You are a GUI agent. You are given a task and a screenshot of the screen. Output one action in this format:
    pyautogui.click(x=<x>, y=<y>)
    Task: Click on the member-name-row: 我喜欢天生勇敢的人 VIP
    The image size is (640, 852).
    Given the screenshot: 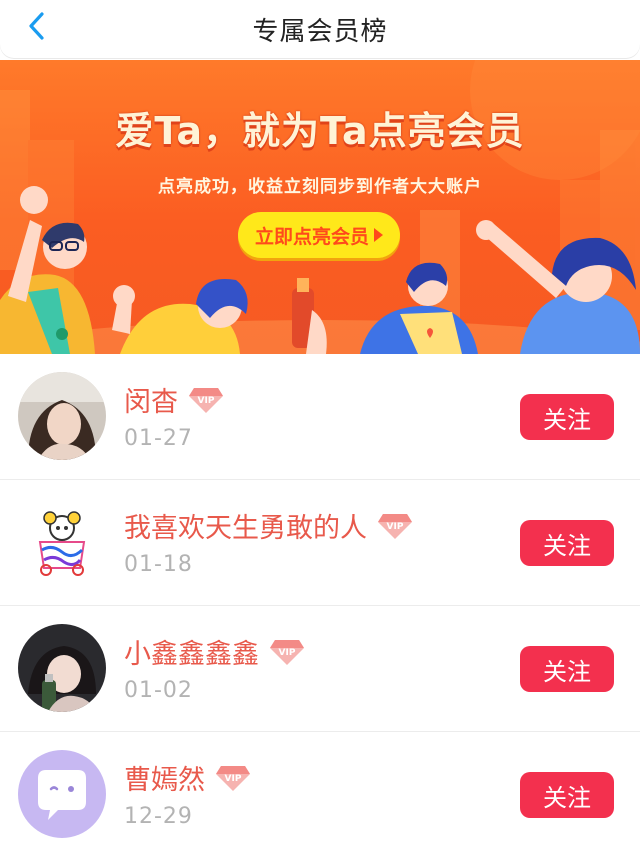 What is the action you would take?
    pyautogui.click(x=268, y=525)
    